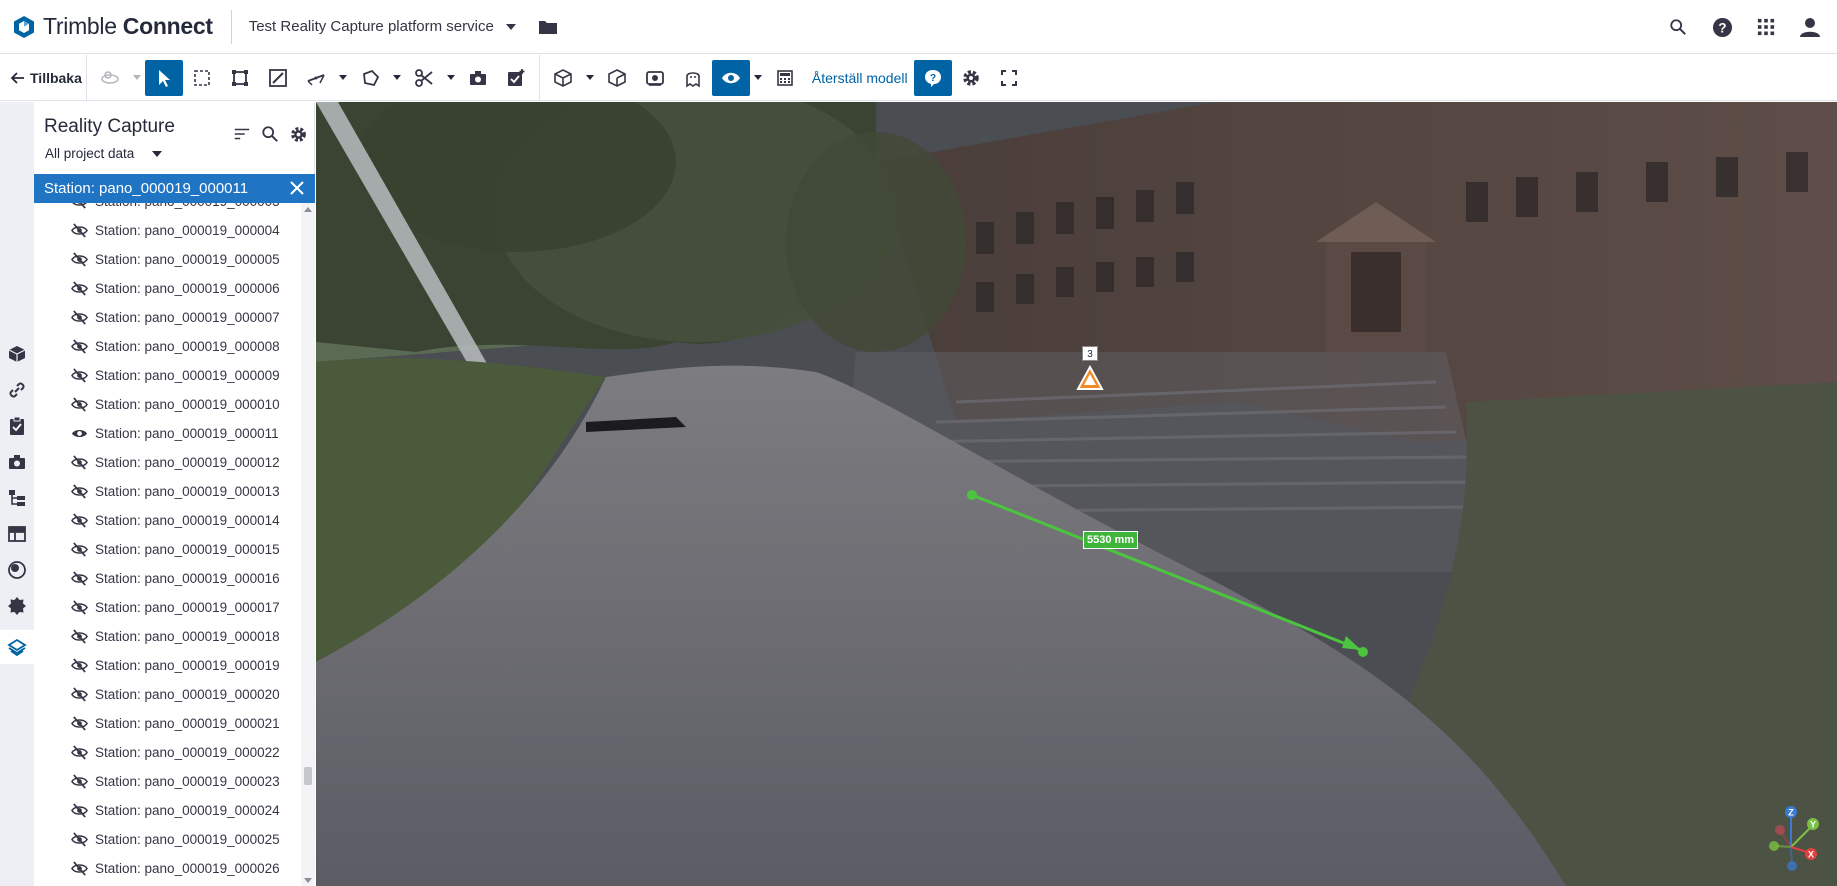 This screenshot has height=886, width=1837. I want to click on station-row: Station: pano_000019_000008, so click(167, 346).